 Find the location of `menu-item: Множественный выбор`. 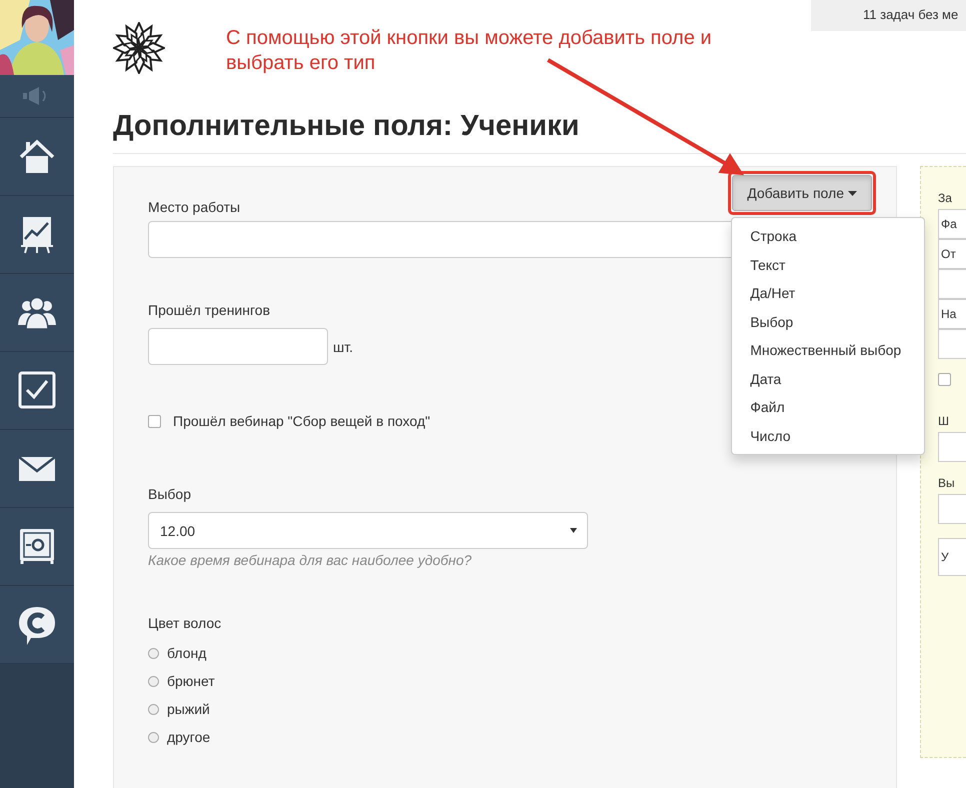

menu-item: Множественный выбор is located at coordinates (828, 350).